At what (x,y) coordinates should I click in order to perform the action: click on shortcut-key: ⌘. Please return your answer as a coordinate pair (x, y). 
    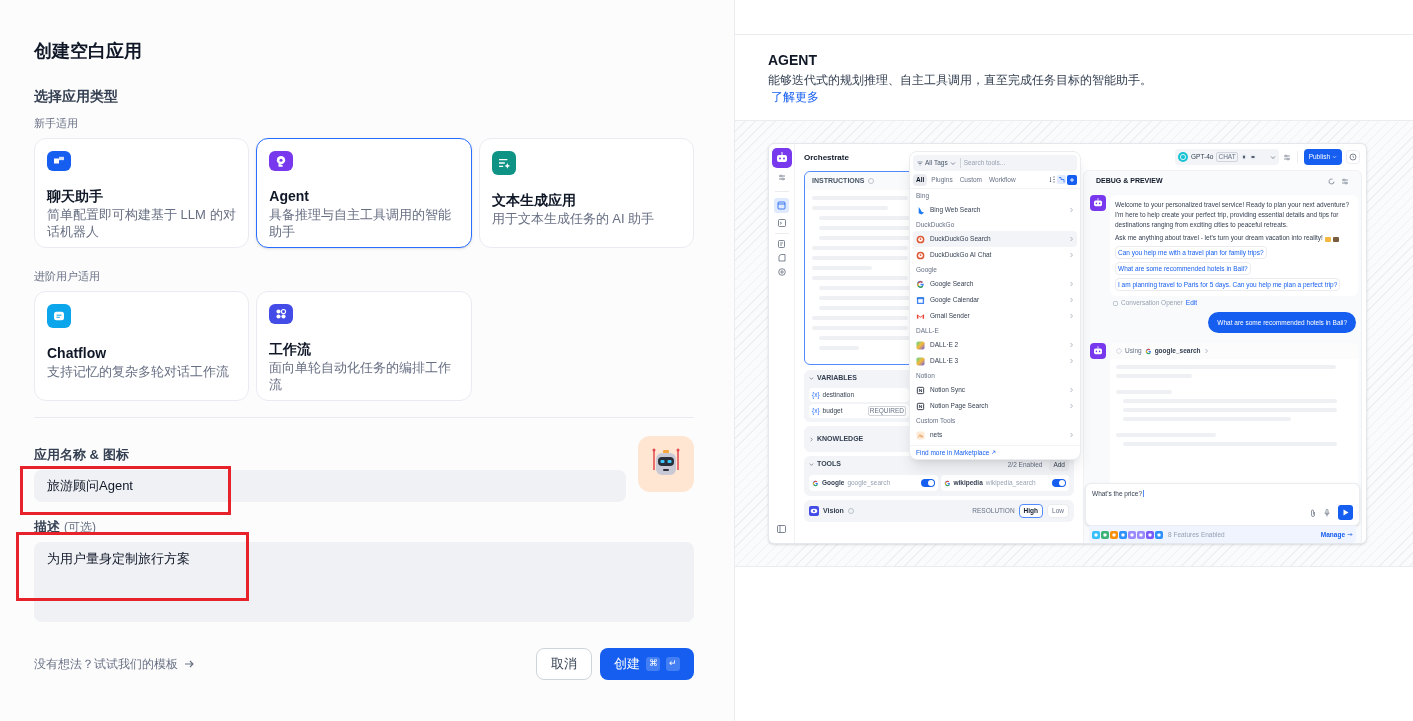
    Looking at the image, I should click on (653, 664).